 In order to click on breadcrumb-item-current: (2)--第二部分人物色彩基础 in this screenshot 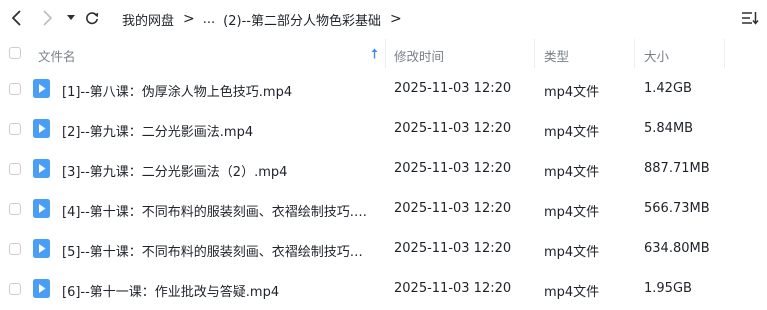, I will do `click(302, 19)`.